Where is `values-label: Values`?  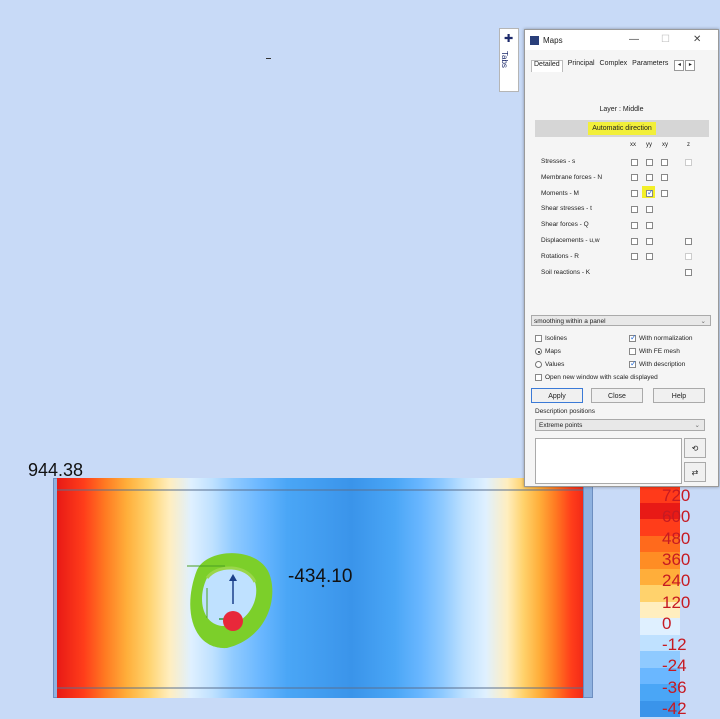 values-label: Values is located at coordinates (555, 364).